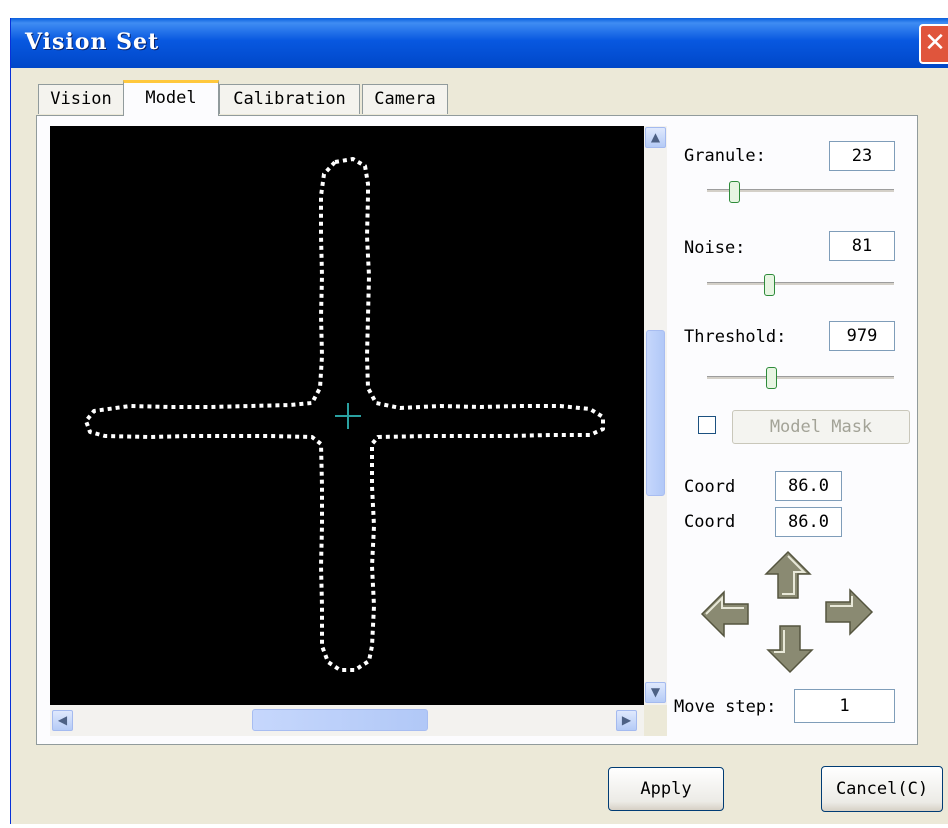 Image resolution: width=948 pixels, height=828 pixels. I want to click on apply-button: Apply, so click(666, 789).